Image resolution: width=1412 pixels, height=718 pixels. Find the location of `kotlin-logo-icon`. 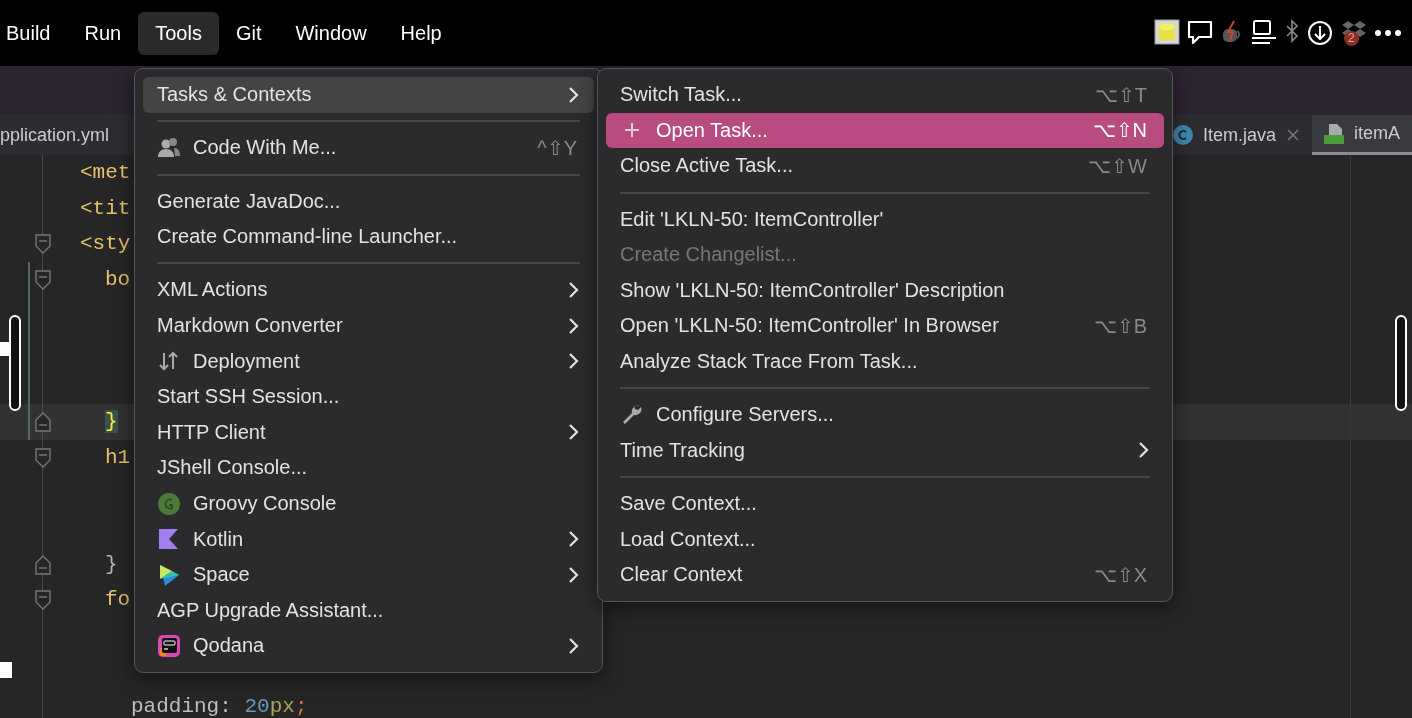

kotlin-logo-icon is located at coordinates (169, 539).